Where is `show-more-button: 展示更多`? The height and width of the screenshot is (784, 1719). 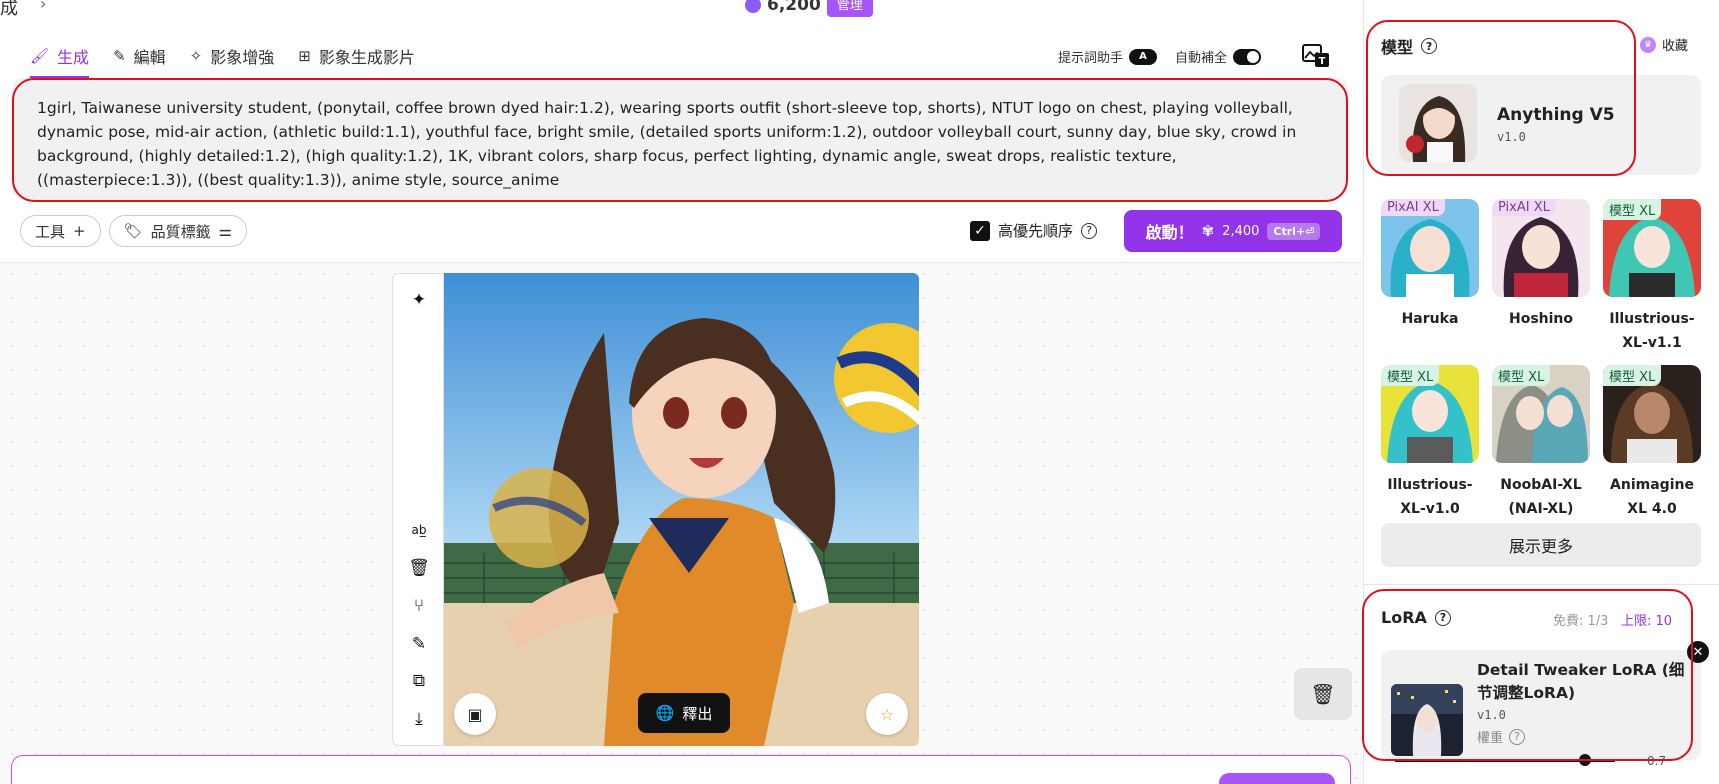
show-more-button: 展示更多 is located at coordinates (1541, 545).